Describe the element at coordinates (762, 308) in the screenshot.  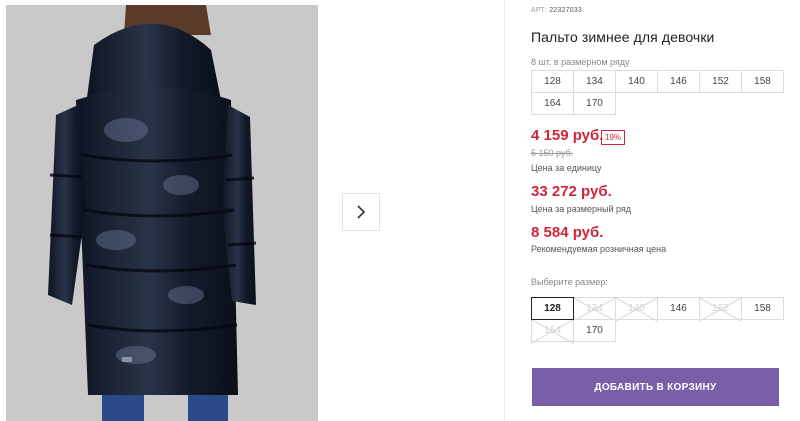
I see `size-option-158: 158` at that location.